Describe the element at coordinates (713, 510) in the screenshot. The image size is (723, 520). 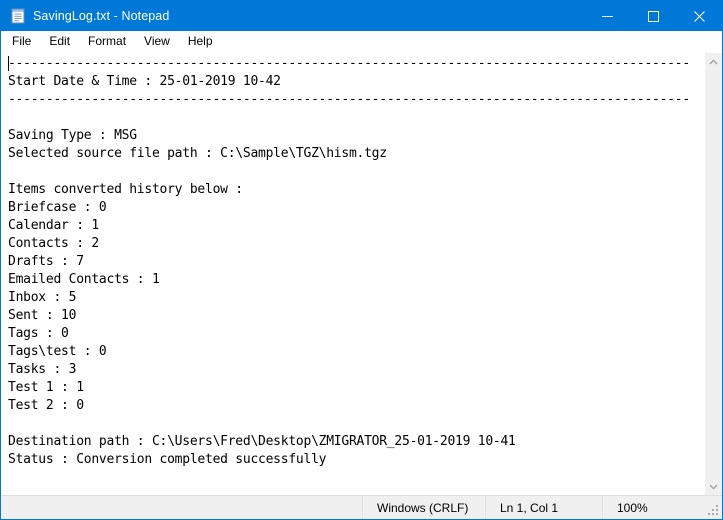
I see `resize-grip` at that location.